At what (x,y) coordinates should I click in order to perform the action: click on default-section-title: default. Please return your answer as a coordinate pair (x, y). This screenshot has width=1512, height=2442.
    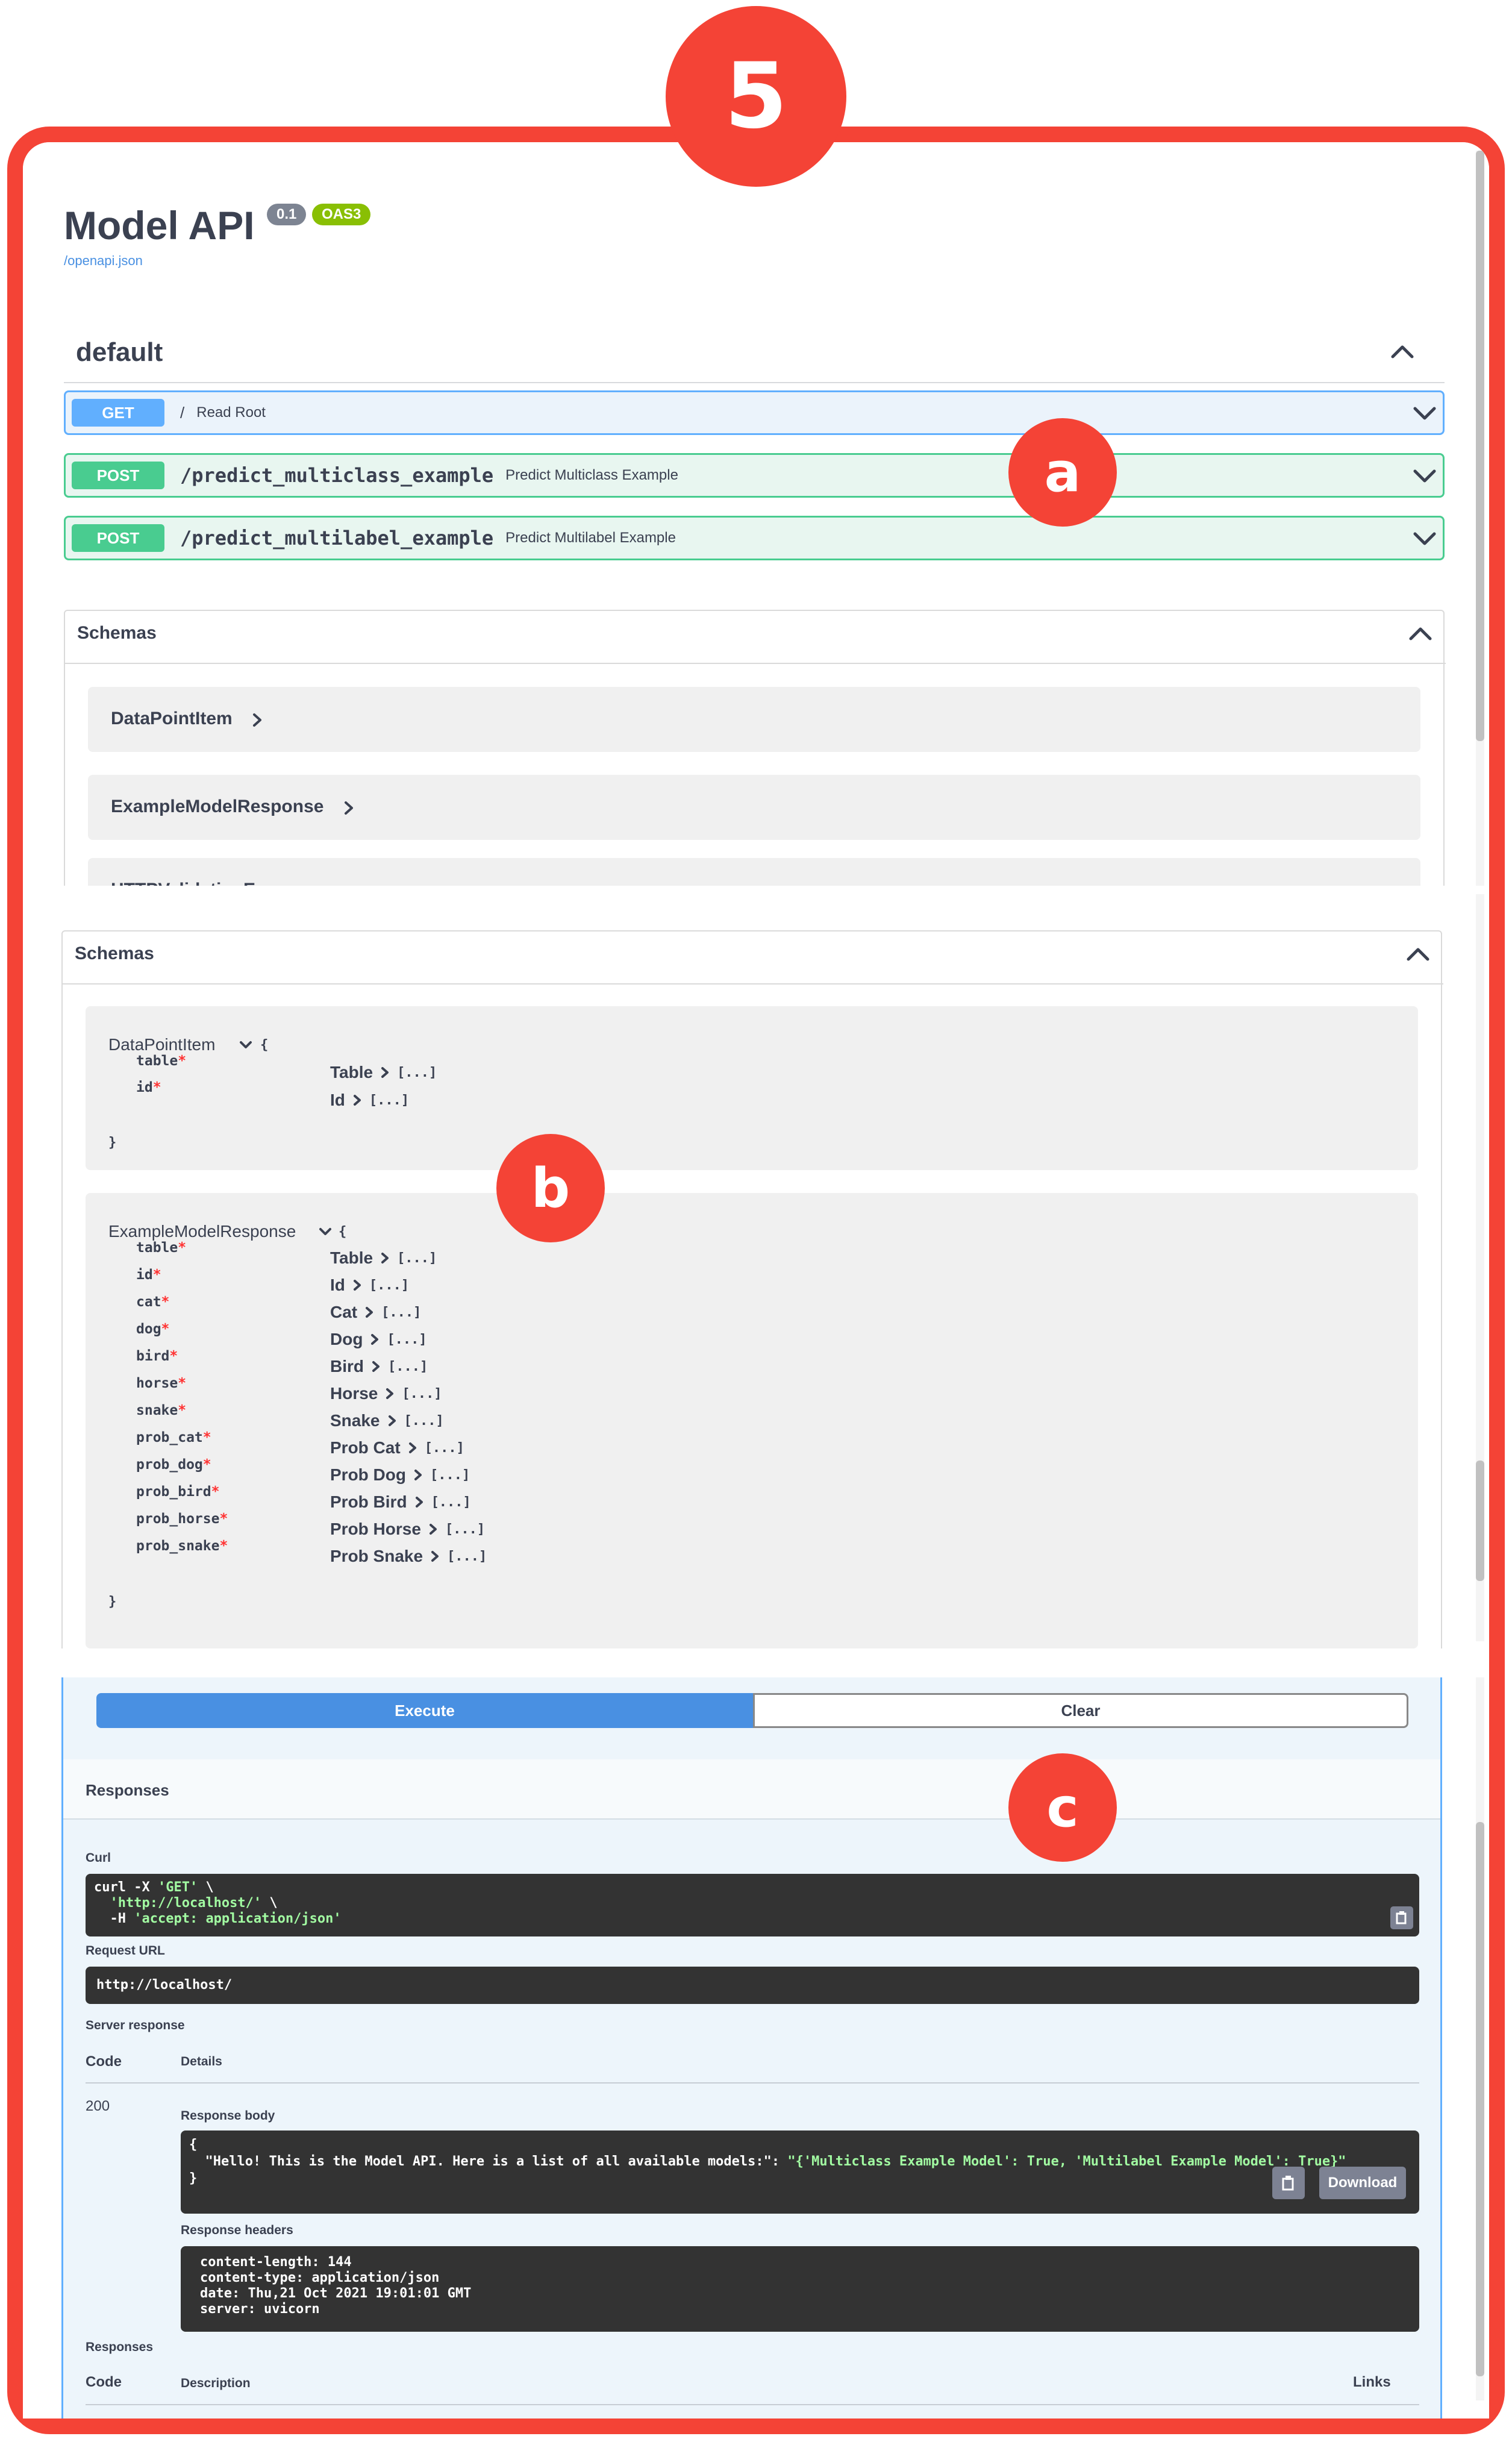
    Looking at the image, I should click on (119, 352).